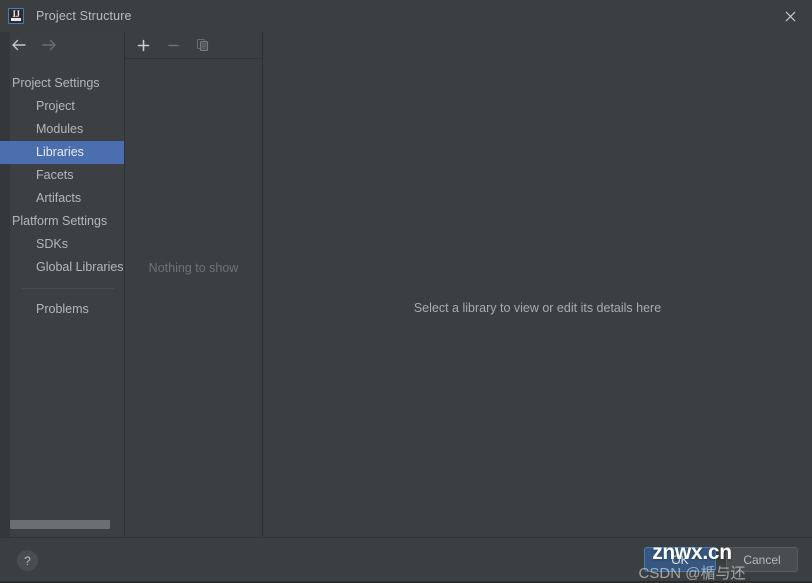 Image resolution: width=812 pixels, height=583 pixels. What do you see at coordinates (203, 45) in the screenshot?
I see `copy-icon` at bounding box center [203, 45].